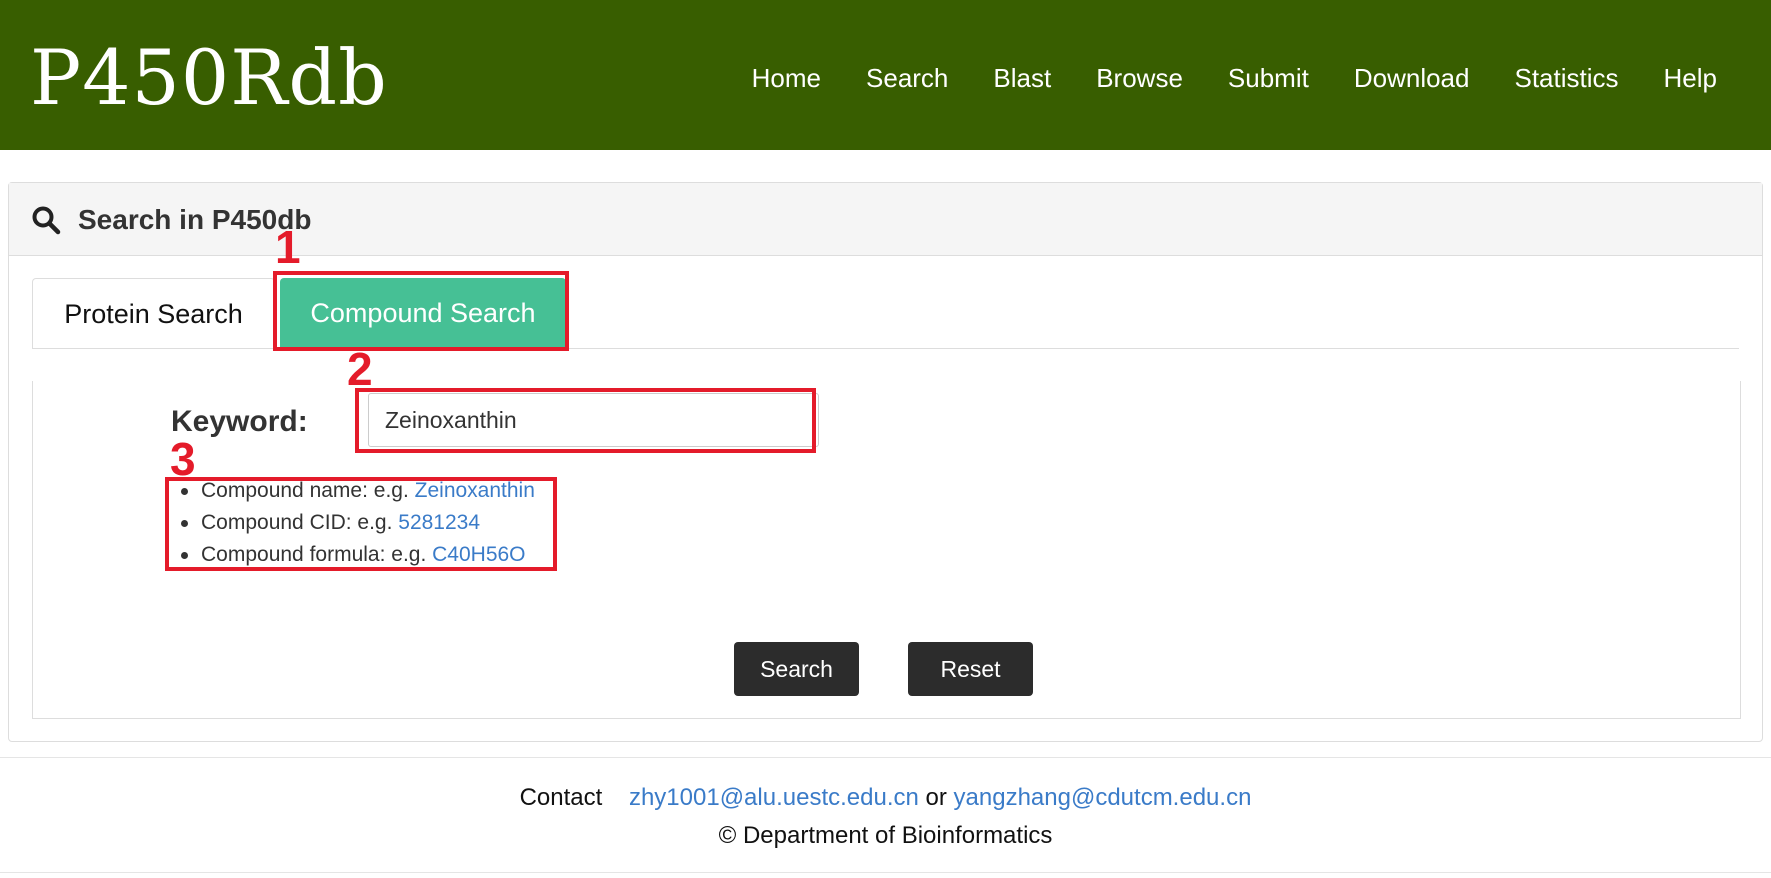 The width and height of the screenshot is (1771, 878). I want to click on search-icon, so click(46, 220).